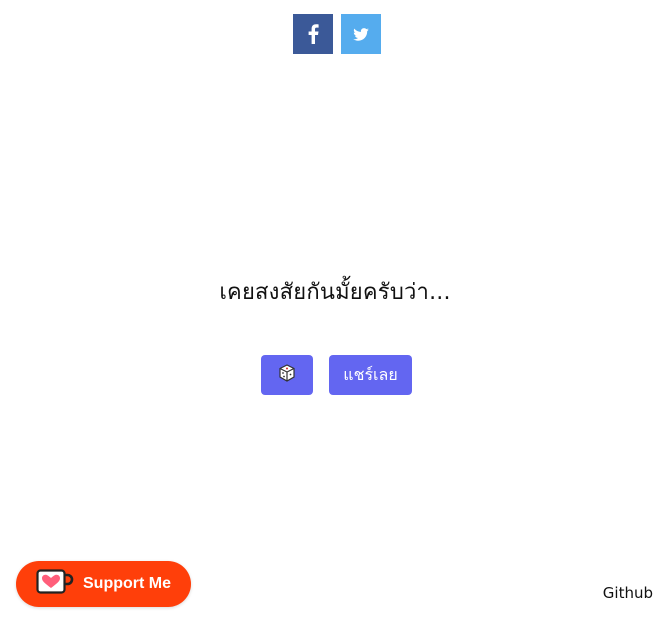  I want to click on facebook-share-button, so click(313, 34).